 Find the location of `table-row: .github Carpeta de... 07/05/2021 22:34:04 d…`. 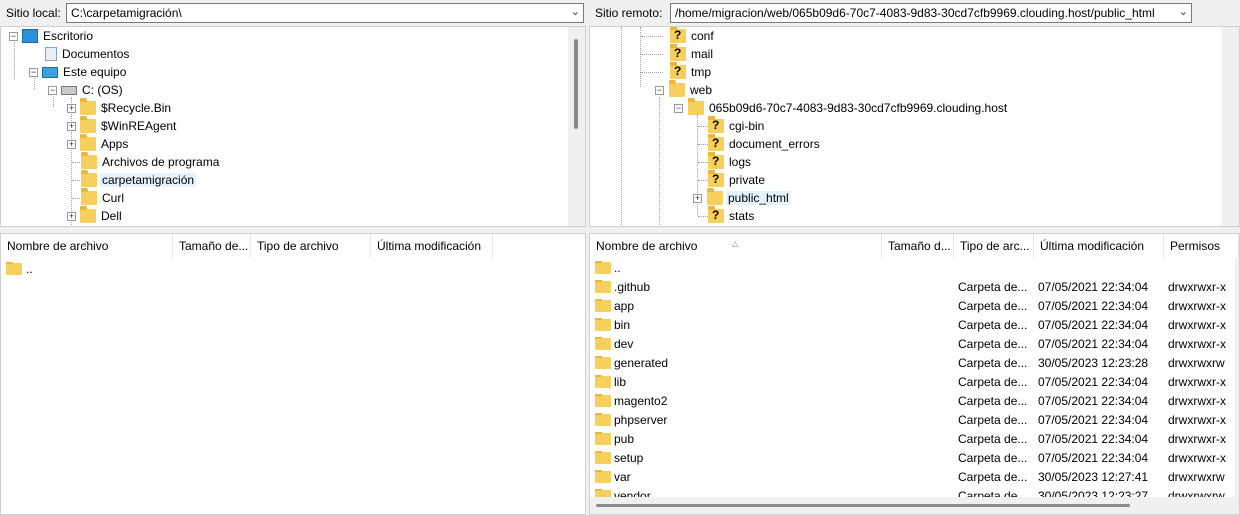

table-row: .github Carpeta de... 07/05/2021 22:34:04 d… is located at coordinates (914, 286).